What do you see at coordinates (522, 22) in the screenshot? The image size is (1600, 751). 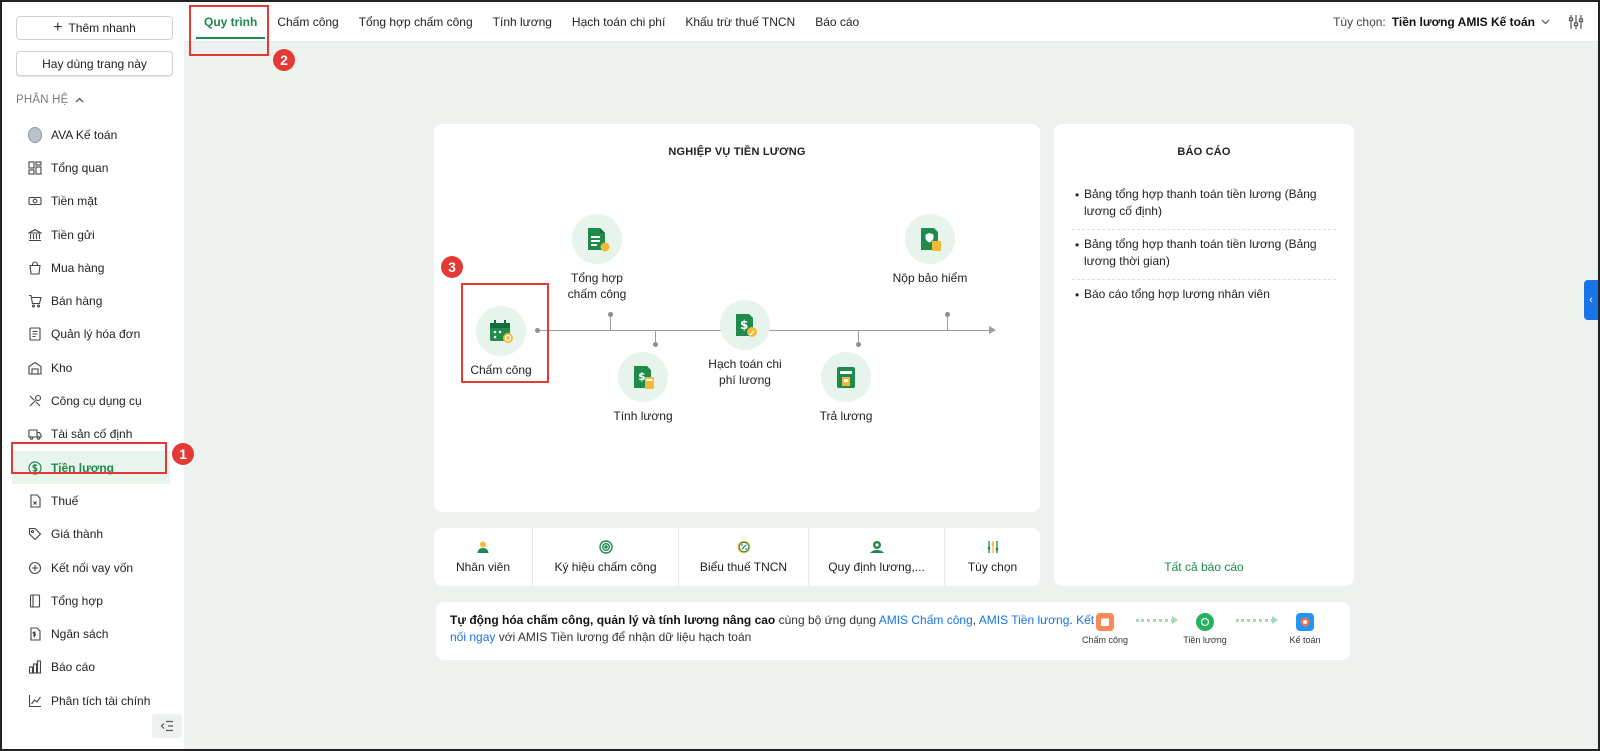 I see `tab-salary-calculation: Tính lương` at bounding box center [522, 22].